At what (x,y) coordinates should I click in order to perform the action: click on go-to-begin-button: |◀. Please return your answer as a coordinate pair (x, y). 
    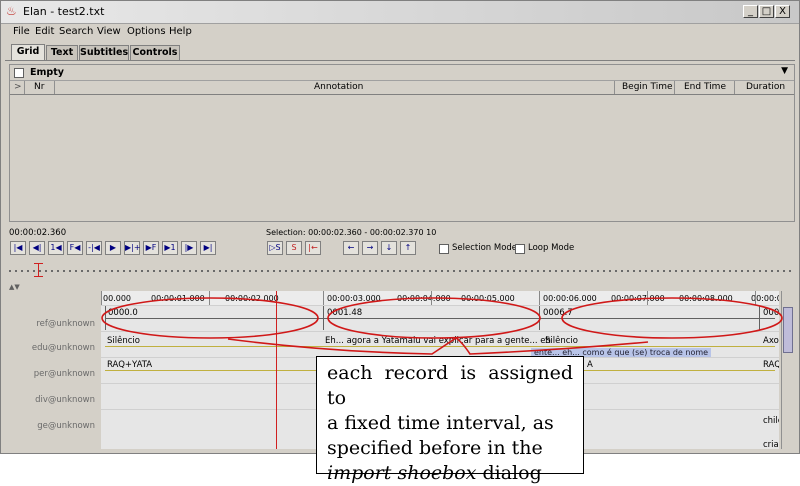
    Looking at the image, I should click on (18, 248).